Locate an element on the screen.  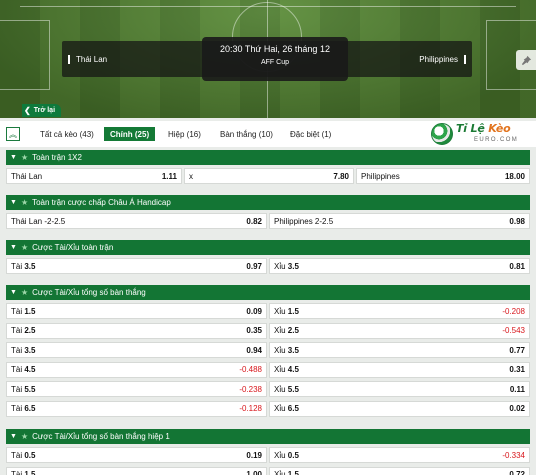
odds-row: Tài 3.5 0.97 Xỉu 3.5 0.81 is located at coordinates (268, 266).